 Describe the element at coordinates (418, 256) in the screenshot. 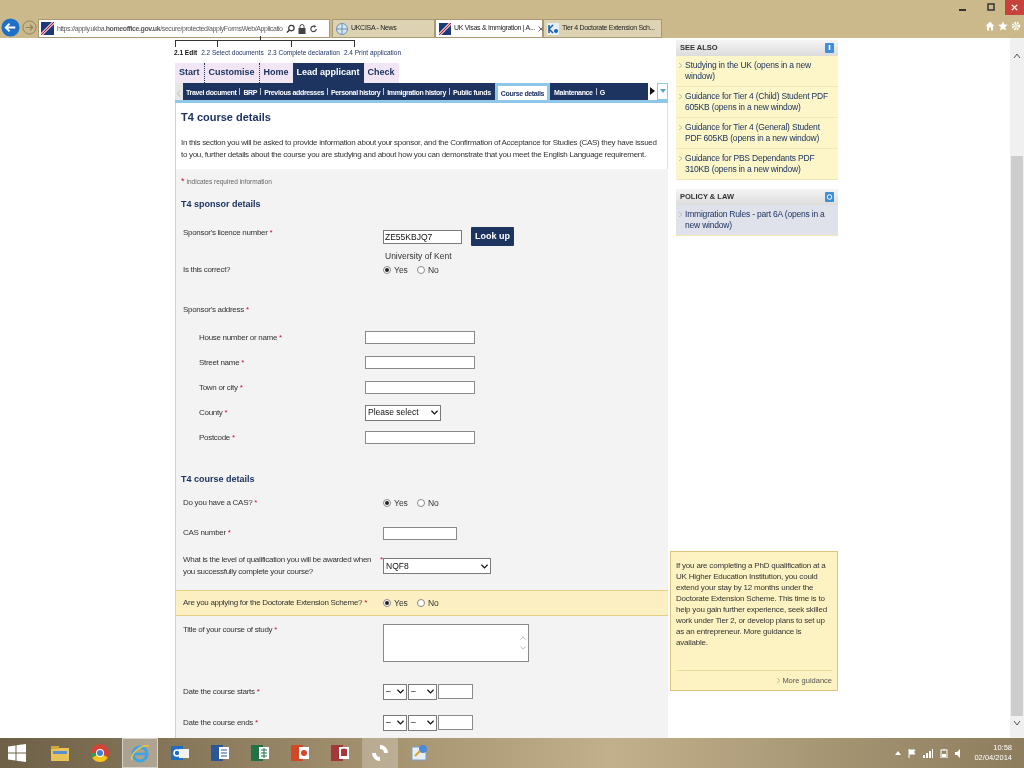

I see `lookup-result: University of Kent` at that location.